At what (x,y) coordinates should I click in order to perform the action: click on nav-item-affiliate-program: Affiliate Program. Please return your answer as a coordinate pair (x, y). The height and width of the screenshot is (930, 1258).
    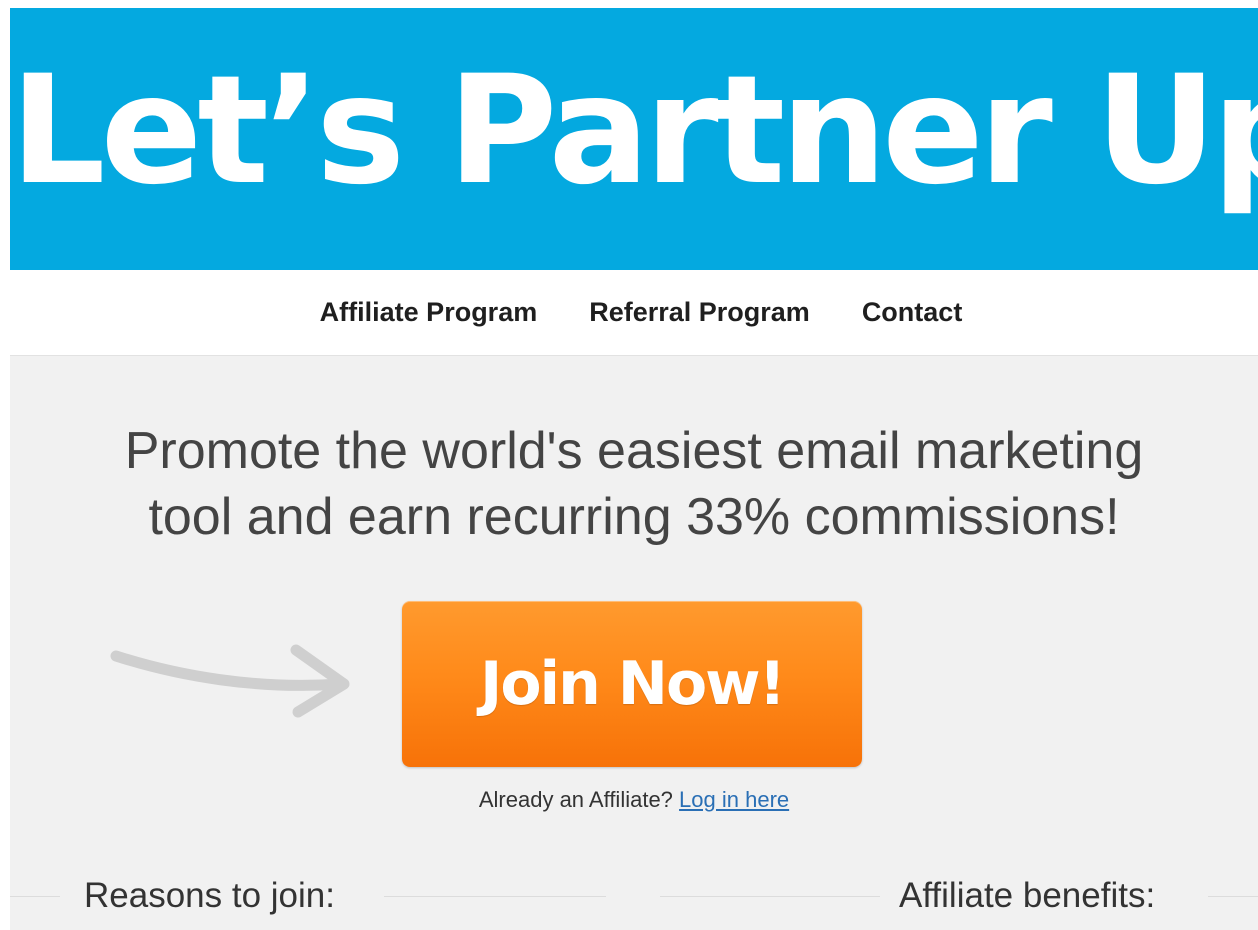
    Looking at the image, I should click on (429, 312).